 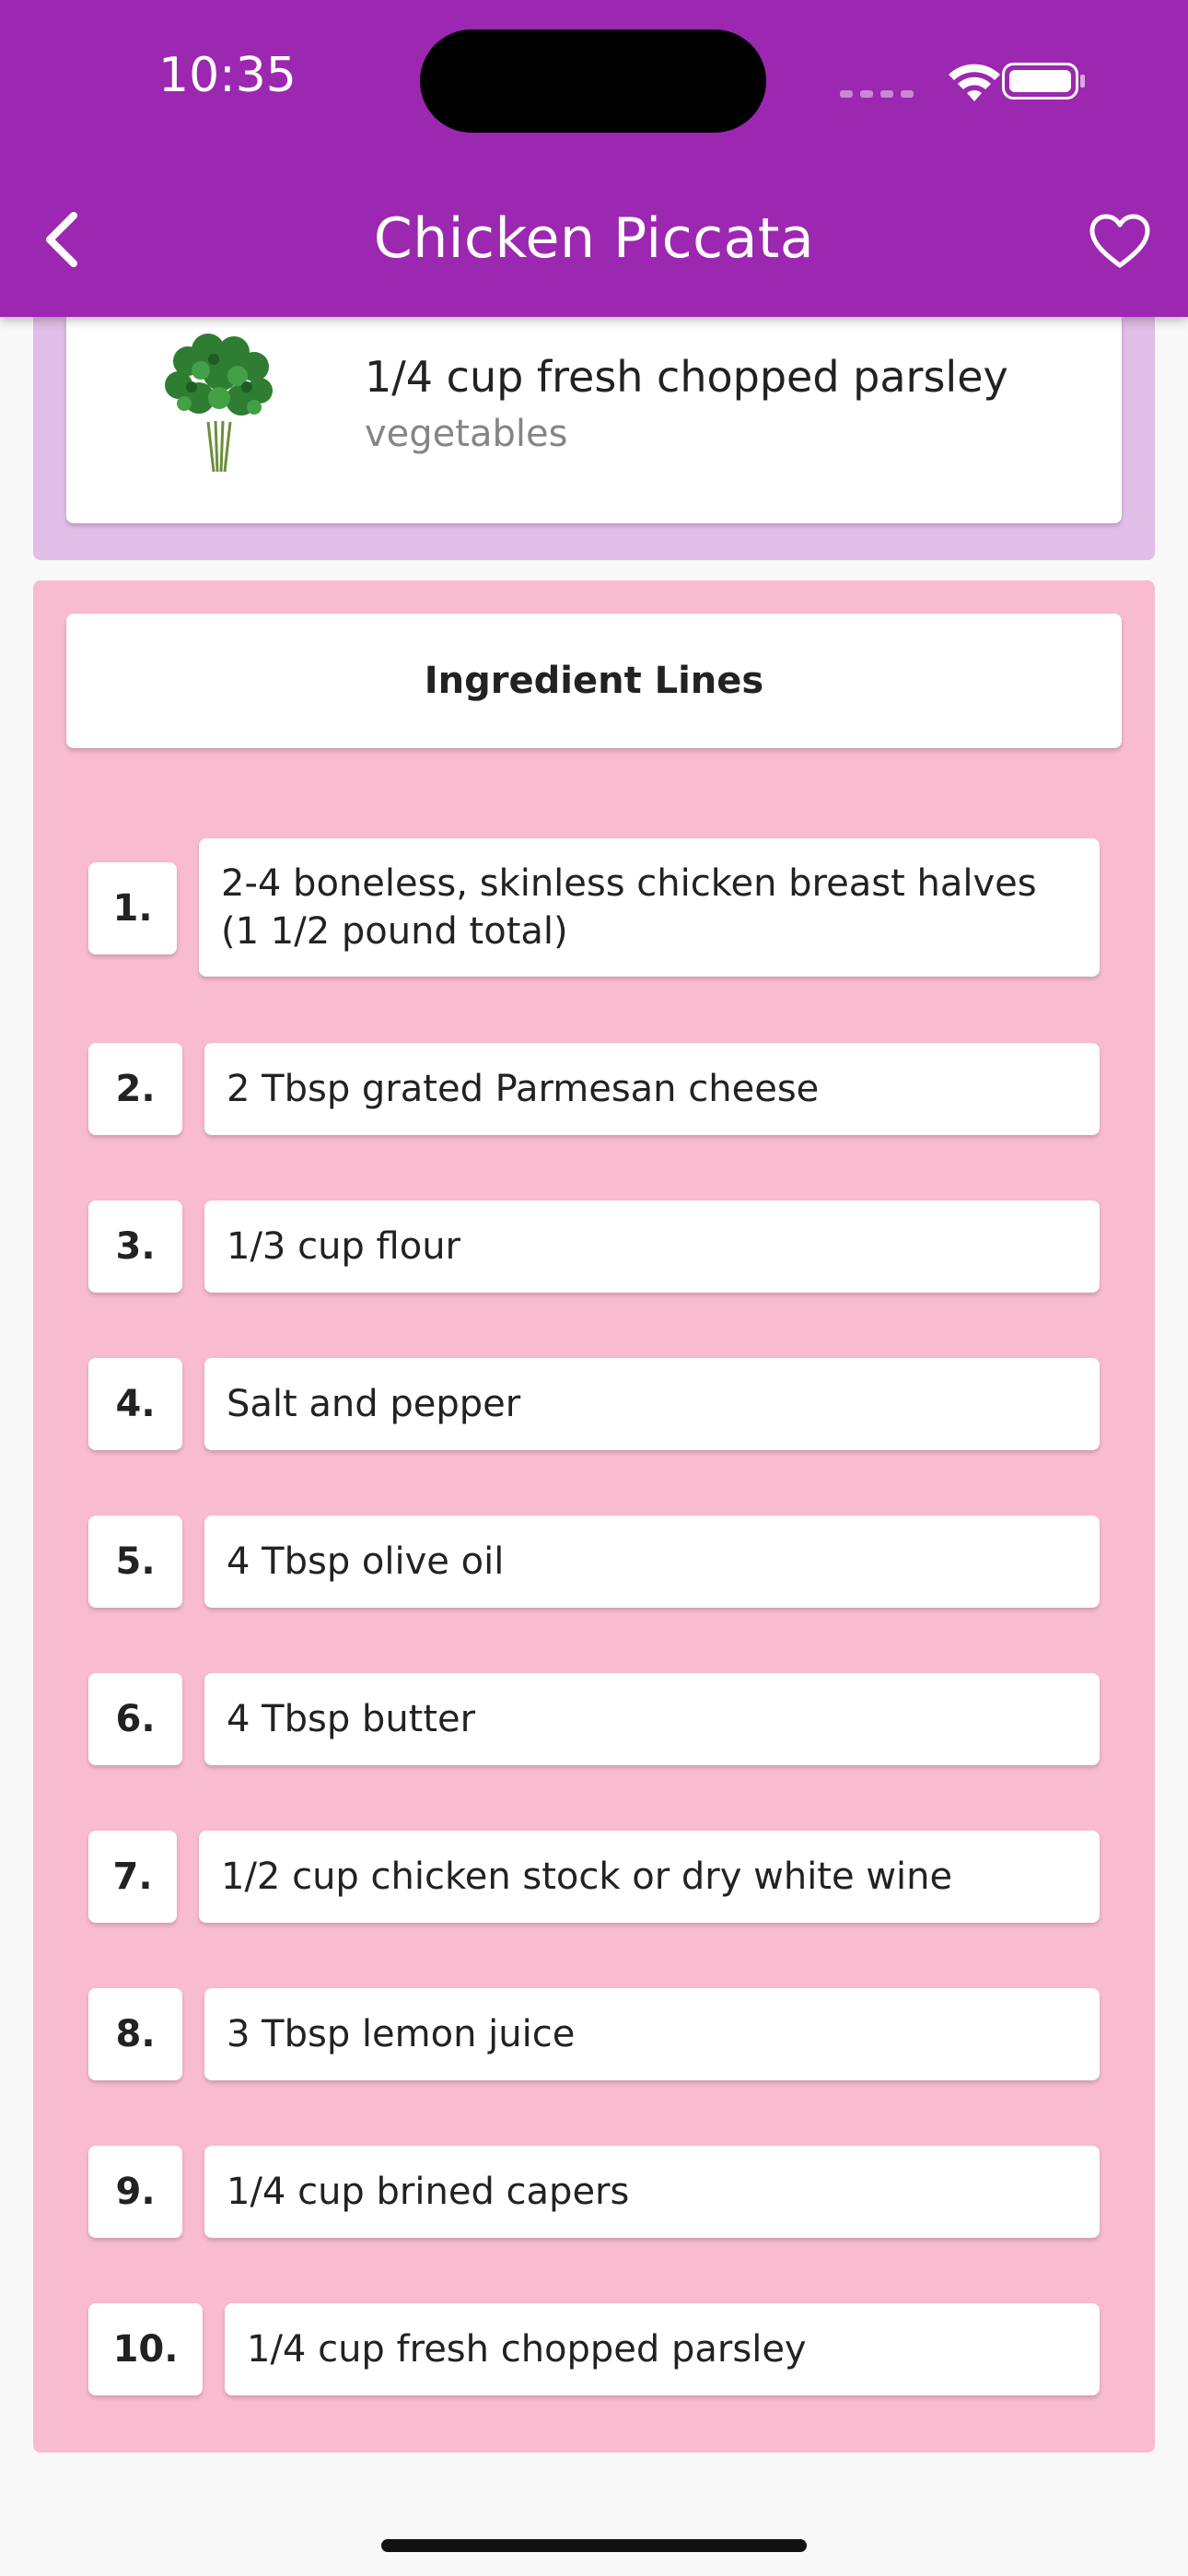 I want to click on ingredient-line: 6. 4 Tbsp butter, so click(x=594, y=1719).